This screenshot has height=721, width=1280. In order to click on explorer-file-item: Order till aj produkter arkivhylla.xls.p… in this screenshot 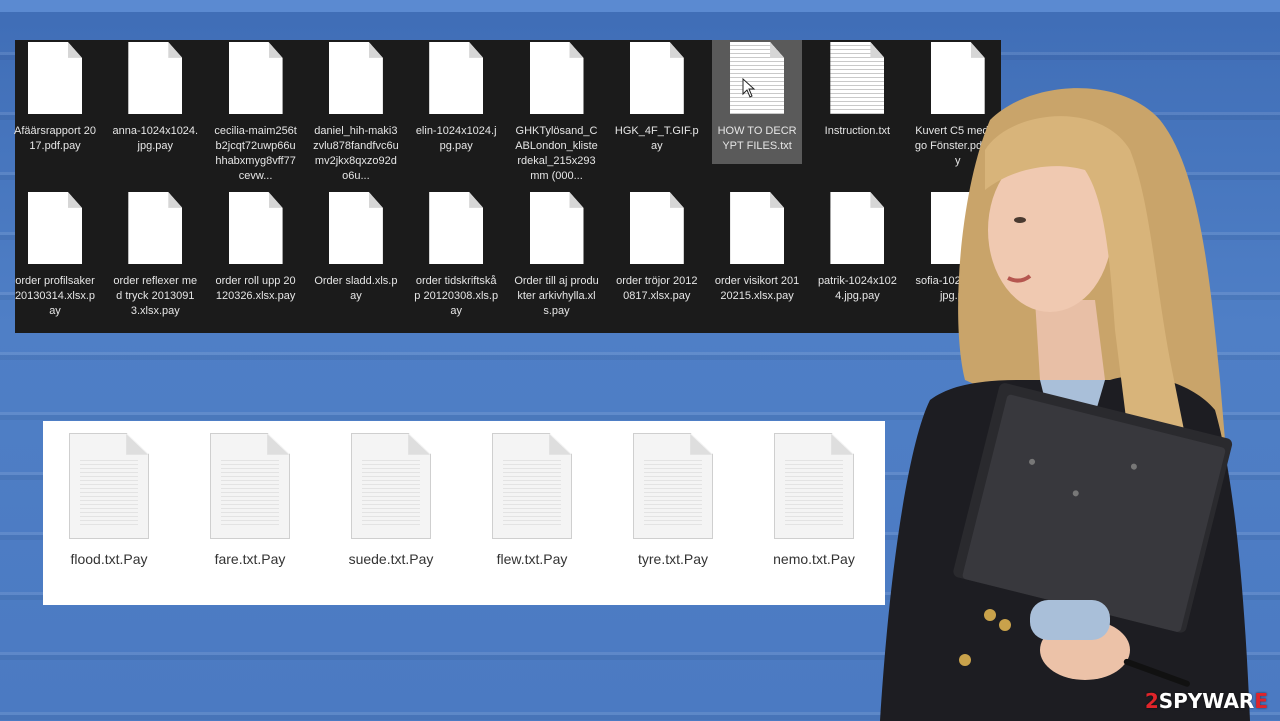, I will do `click(557, 254)`.